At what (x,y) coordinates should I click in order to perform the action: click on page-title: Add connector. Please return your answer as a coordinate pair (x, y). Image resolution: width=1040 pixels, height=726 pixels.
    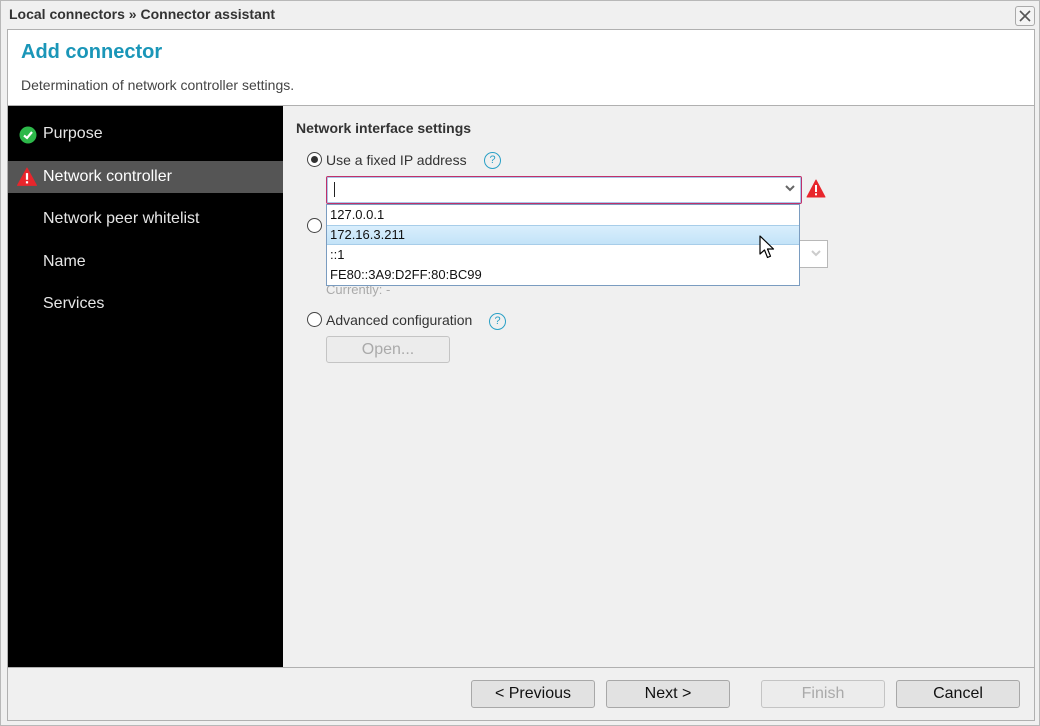
    Looking at the image, I should click on (92, 52).